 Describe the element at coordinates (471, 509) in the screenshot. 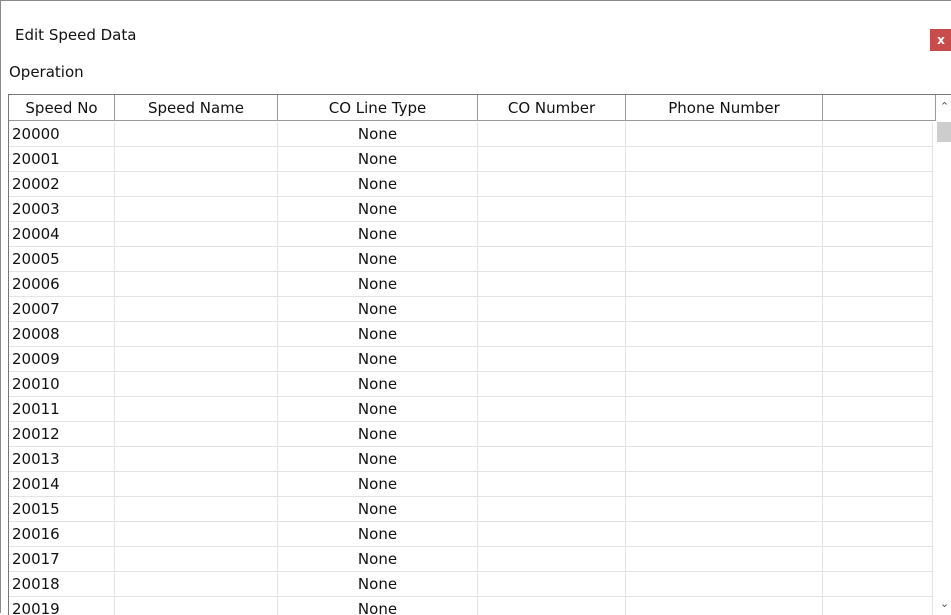

I see `table-row: 20015 None` at that location.